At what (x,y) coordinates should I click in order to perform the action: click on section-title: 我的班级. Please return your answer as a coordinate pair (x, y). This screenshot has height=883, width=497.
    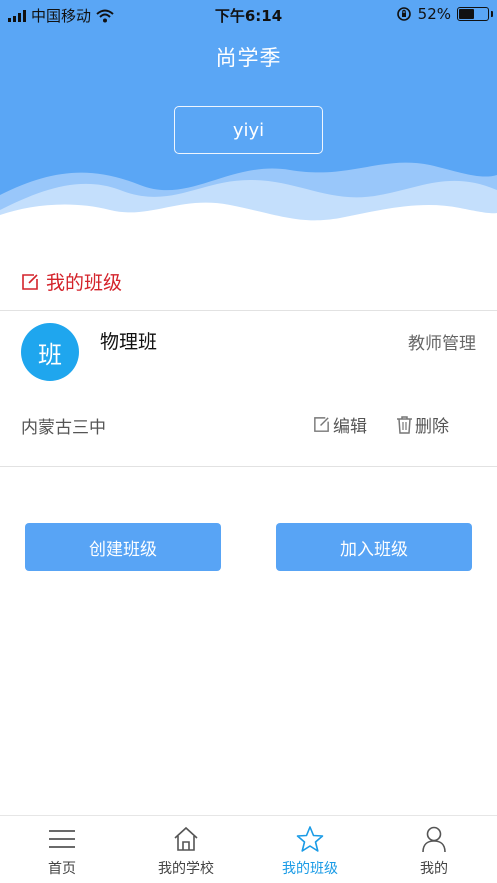
    Looking at the image, I should click on (71, 281).